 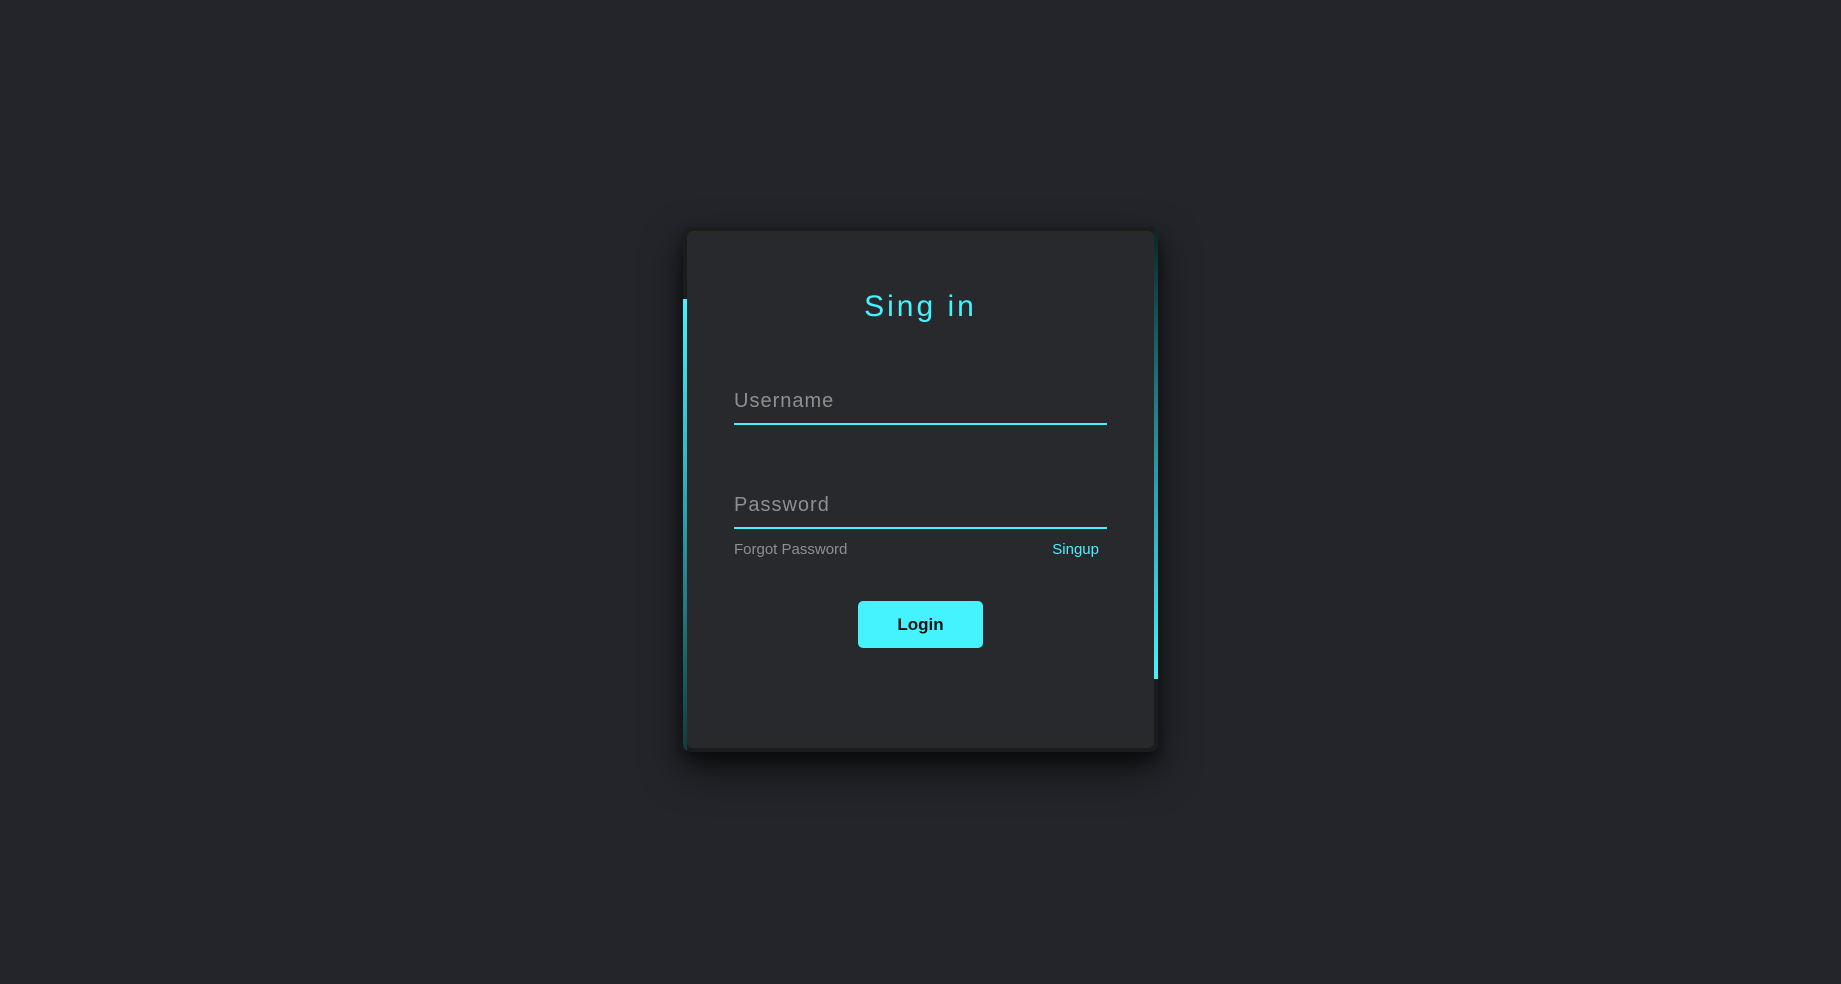 What do you see at coordinates (1075, 550) in the screenshot?
I see `signup-link: Singup` at bounding box center [1075, 550].